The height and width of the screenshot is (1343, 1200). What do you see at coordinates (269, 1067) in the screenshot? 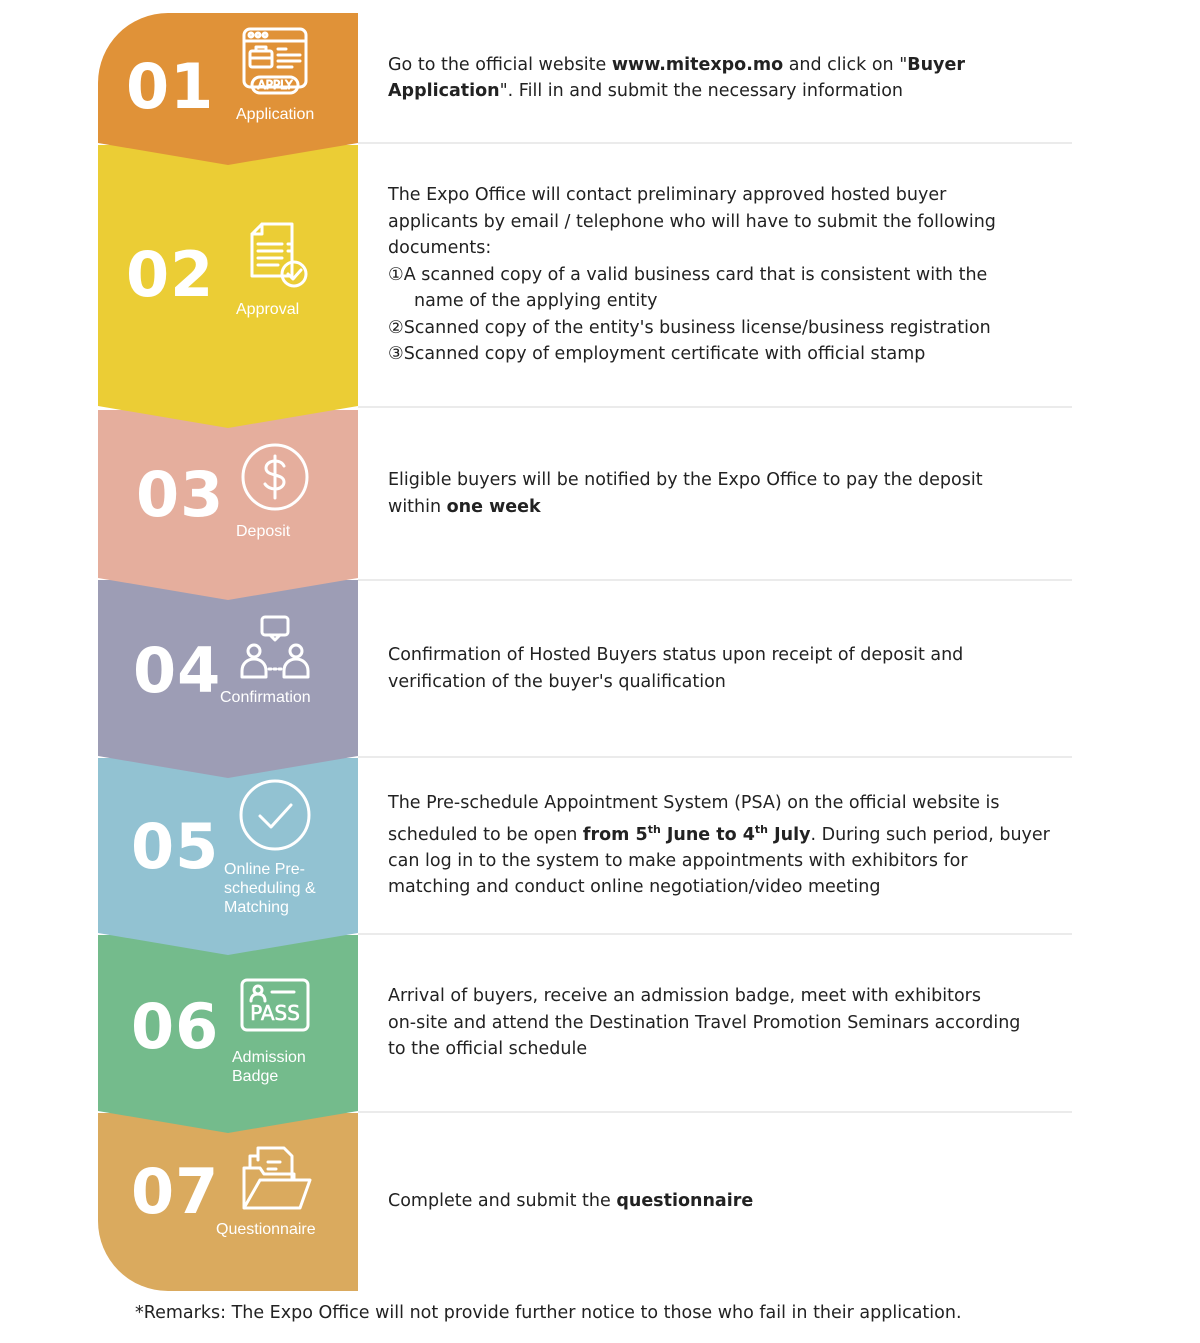
I see `step-label: Admission Badge` at bounding box center [269, 1067].